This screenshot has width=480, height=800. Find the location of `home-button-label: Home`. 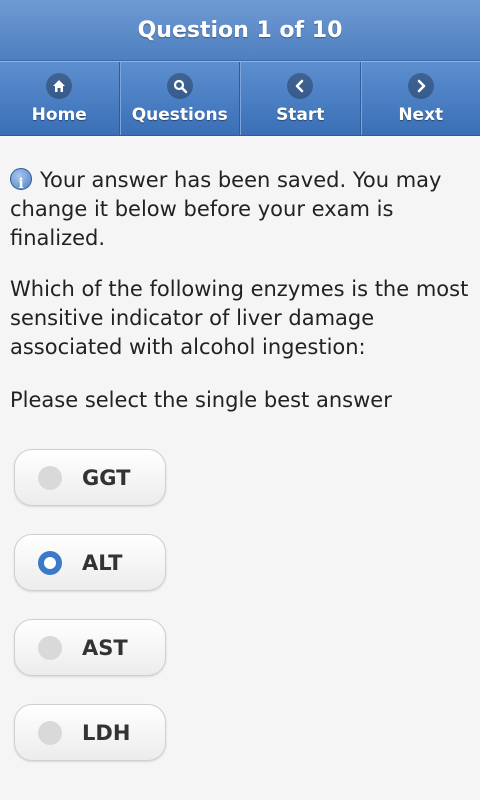

home-button-label: Home is located at coordinates (59, 114).